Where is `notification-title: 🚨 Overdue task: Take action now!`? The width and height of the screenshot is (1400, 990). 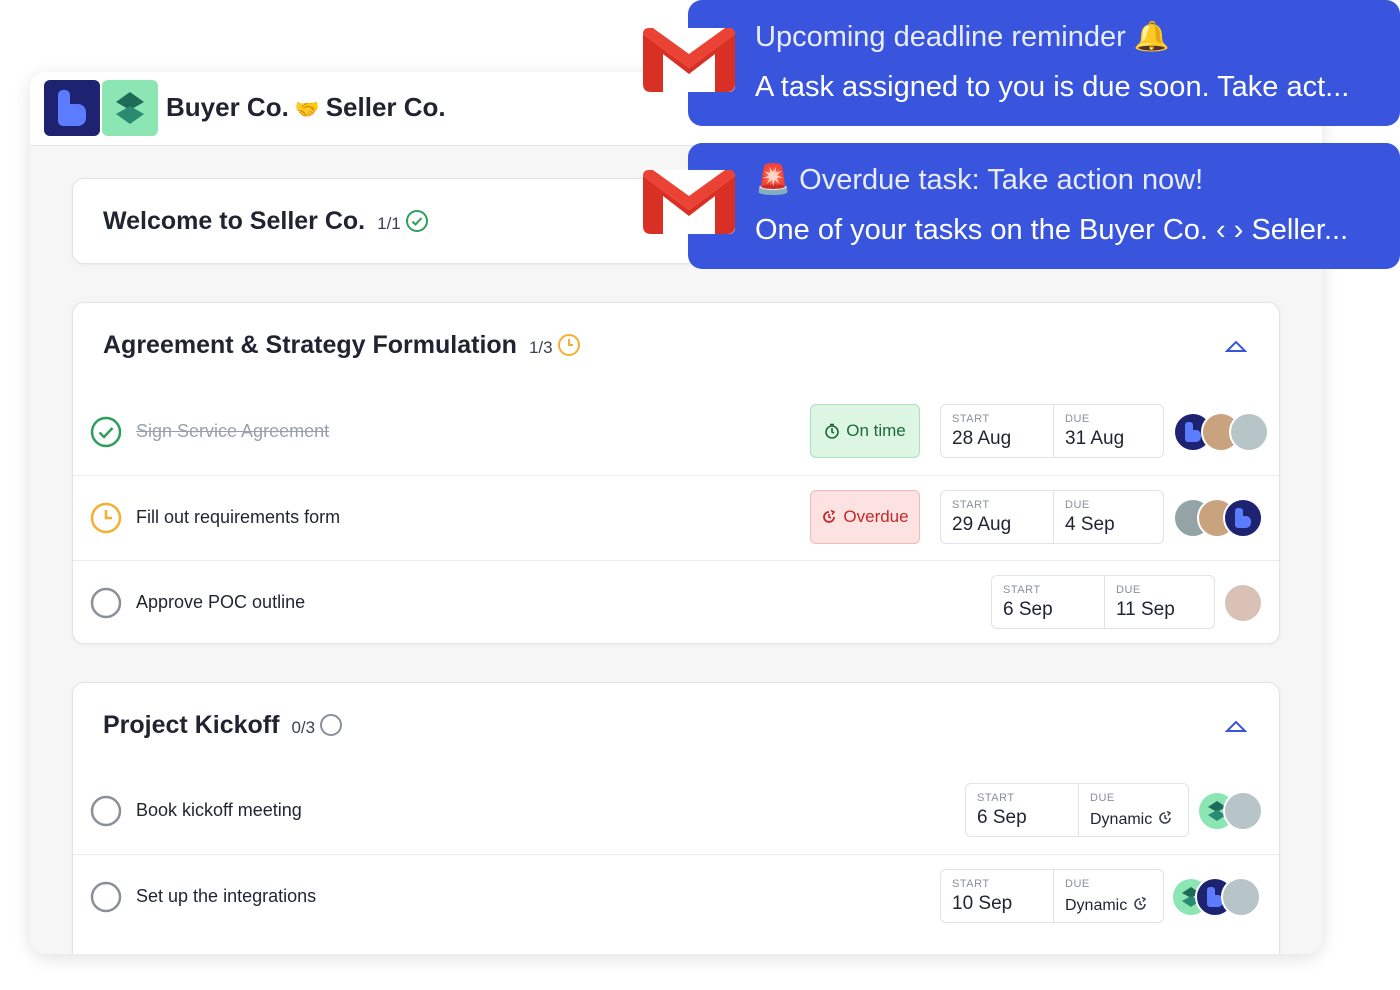 notification-title: 🚨 Overdue task: Take action now! is located at coordinates (979, 180).